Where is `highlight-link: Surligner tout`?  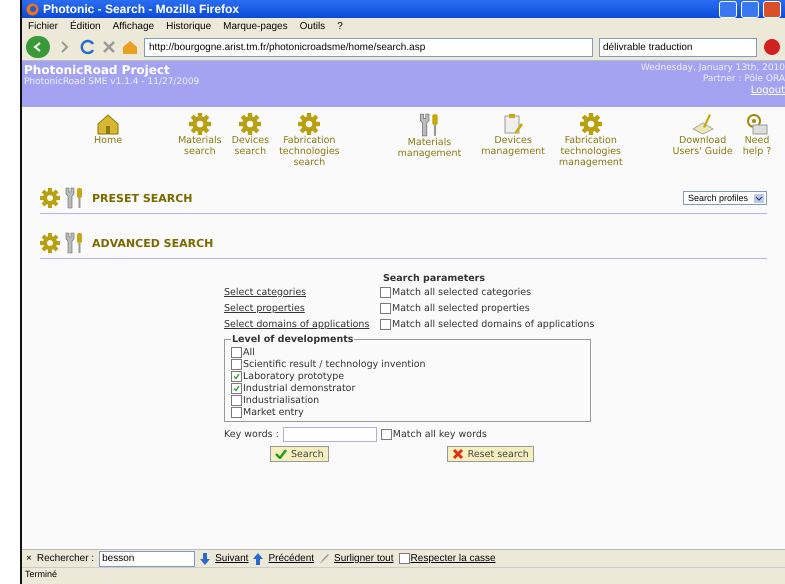 highlight-link: Surligner tout is located at coordinates (364, 558).